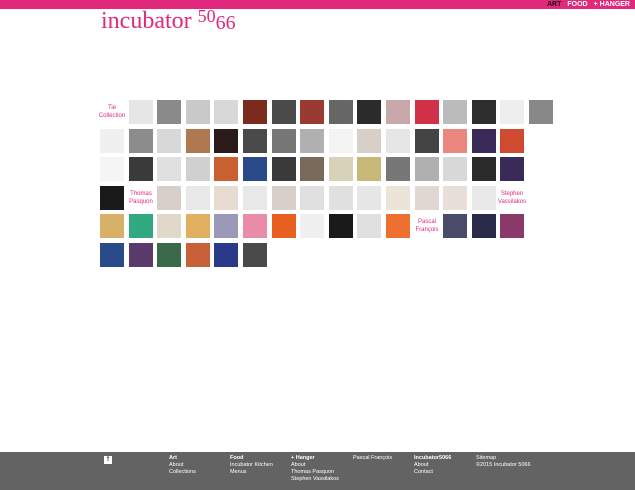  I want to click on footer-link: Thomas Pasquon, so click(315, 472).